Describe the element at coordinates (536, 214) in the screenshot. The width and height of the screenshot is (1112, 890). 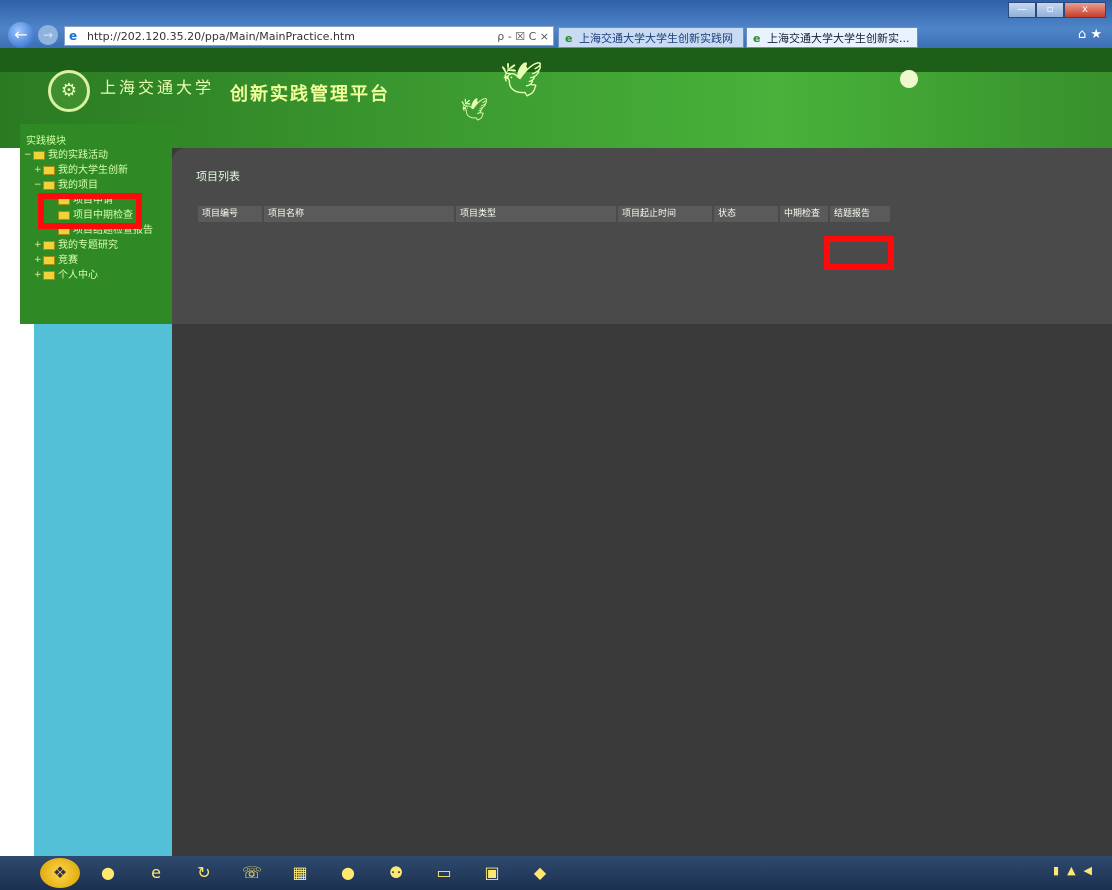
I see `column-header: 项目类型` at that location.